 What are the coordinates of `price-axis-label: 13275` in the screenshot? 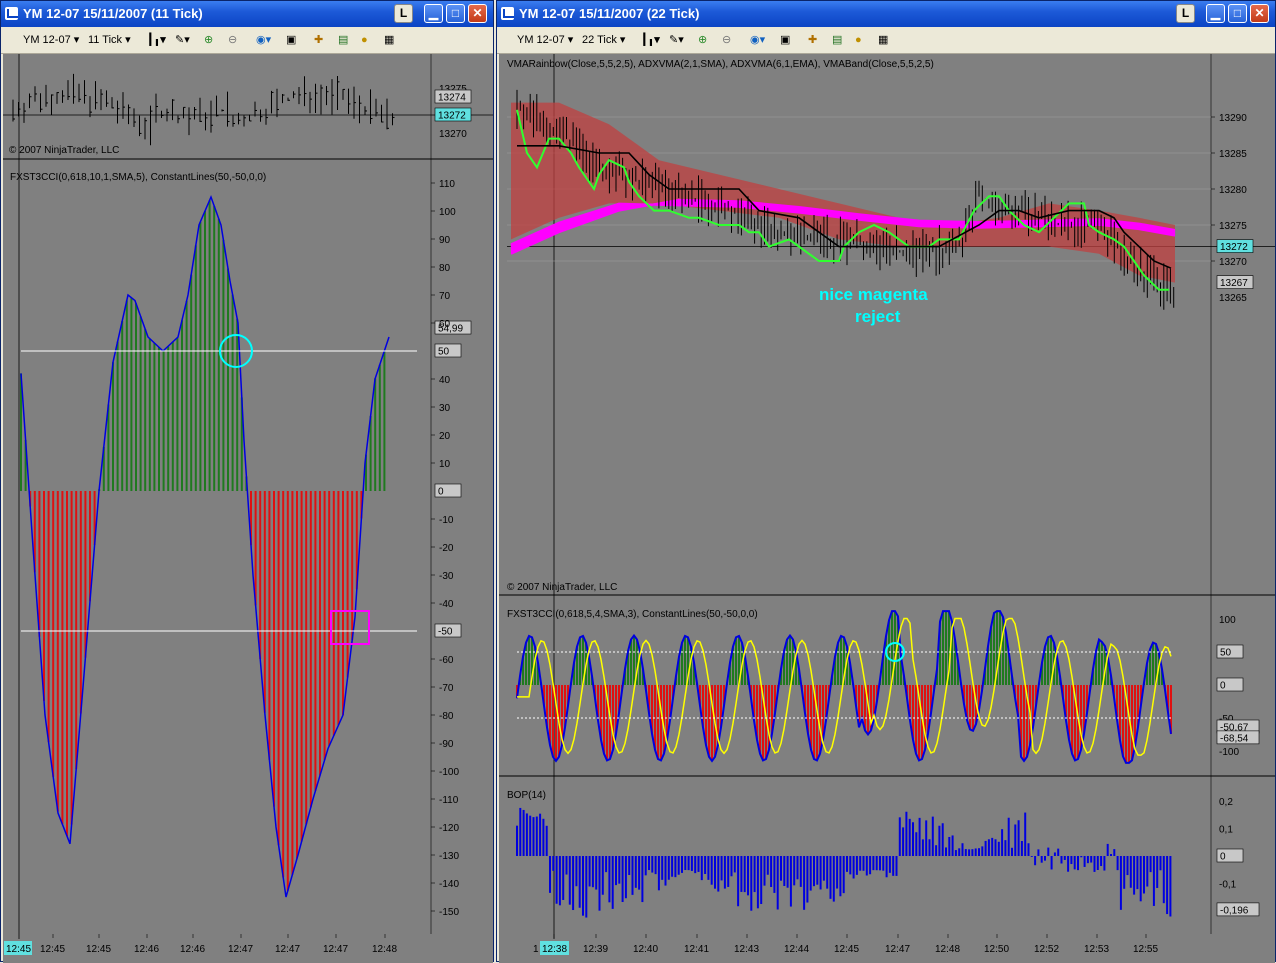 It's located at (1233, 226).